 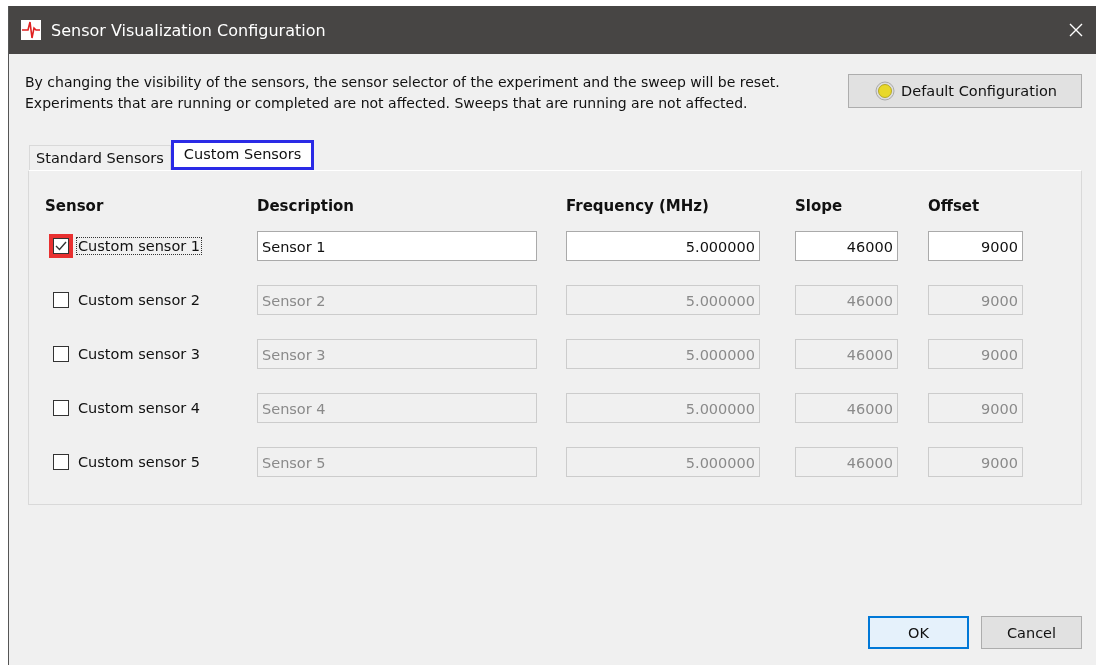 I want to click on sensor-label: Custom sensor 2, so click(x=139, y=300).